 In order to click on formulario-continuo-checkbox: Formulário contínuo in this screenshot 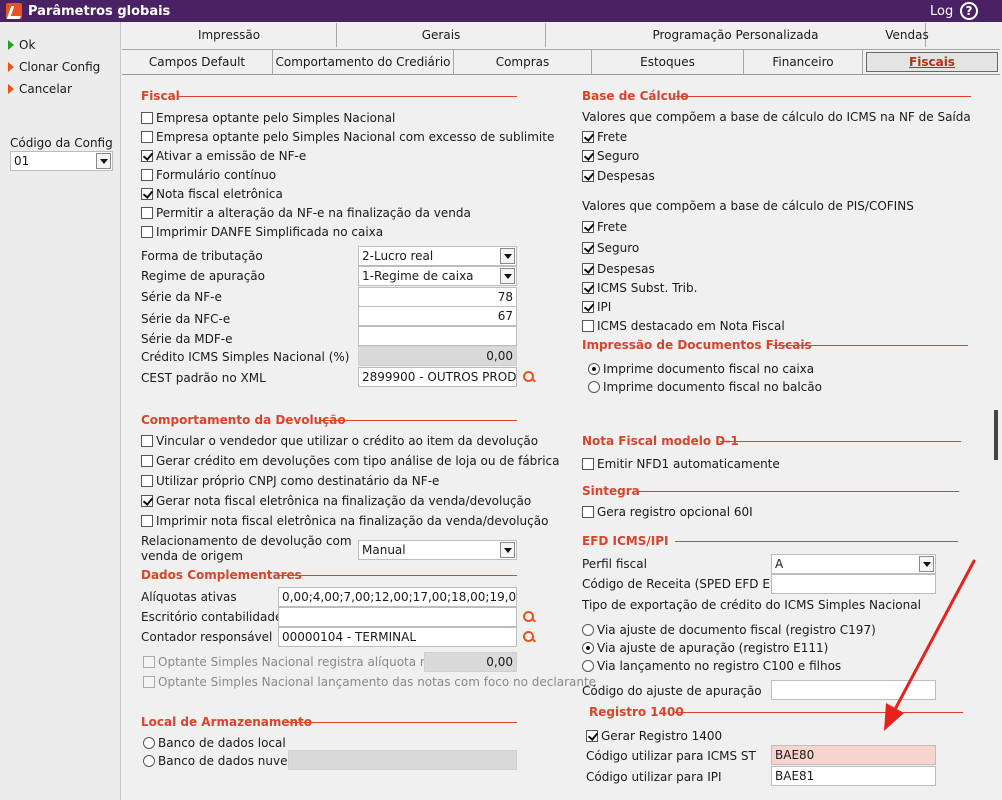, I will do `click(208, 175)`.